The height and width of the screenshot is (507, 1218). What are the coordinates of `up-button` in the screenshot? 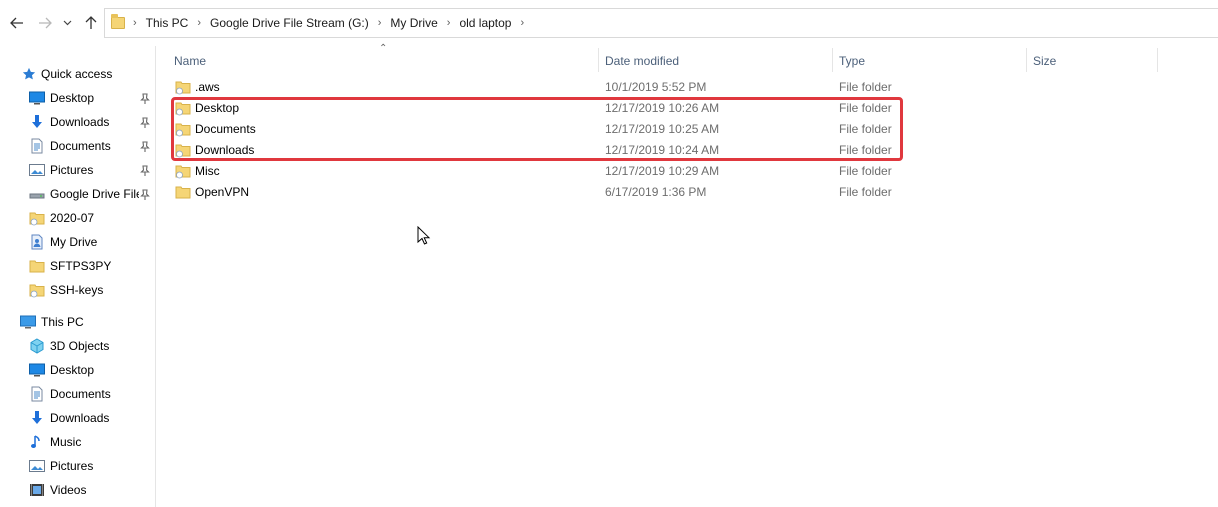 It's located at (91, 23).